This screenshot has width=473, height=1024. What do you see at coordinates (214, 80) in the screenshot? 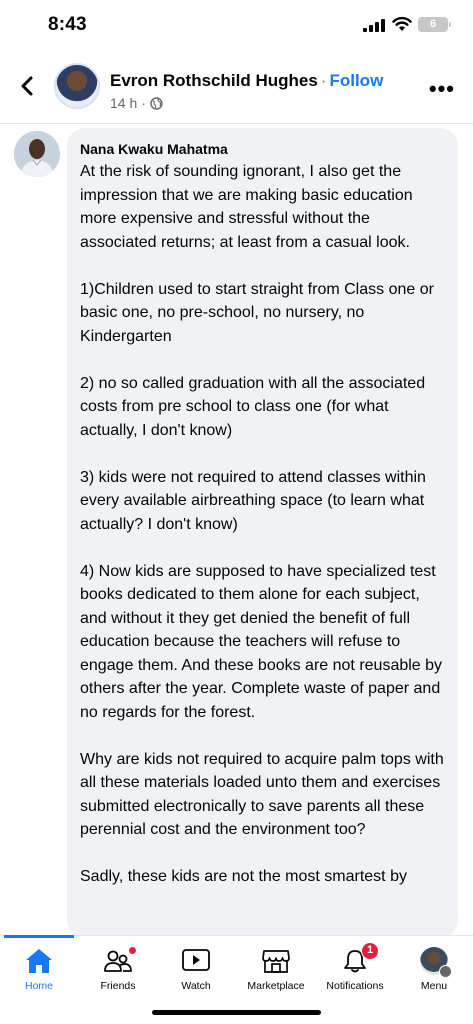
I see `author-name: Evron Rothschild Hughes` at bounding box center [214, 80].